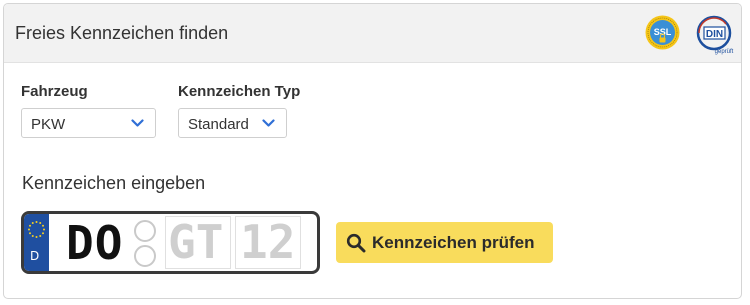  I want to click on plate-letters-placeholder: GT, so click(196, 242).